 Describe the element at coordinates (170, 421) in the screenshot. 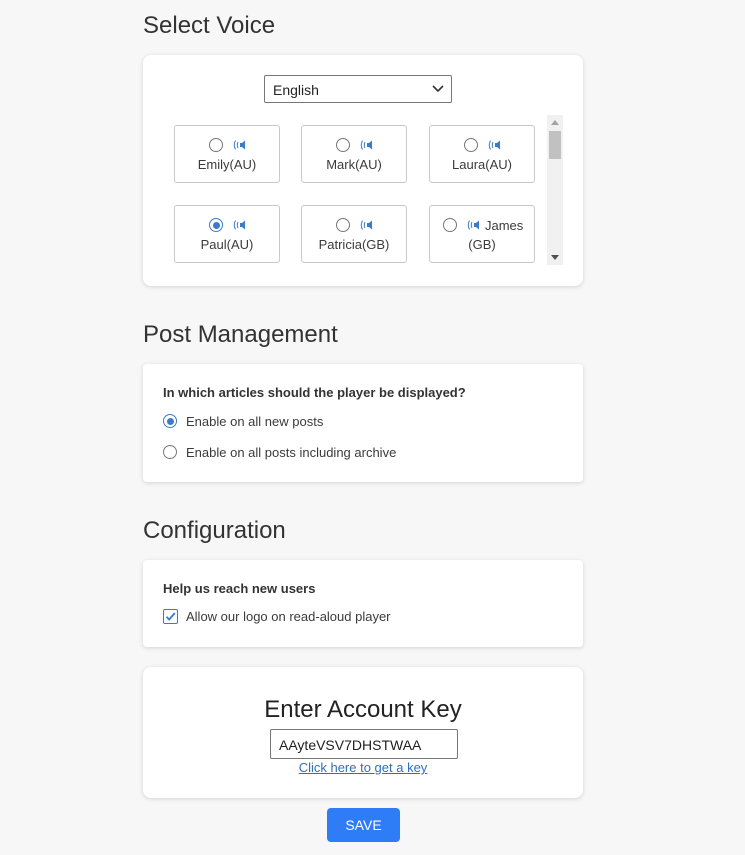

I see `radio-new-posts` at that location.